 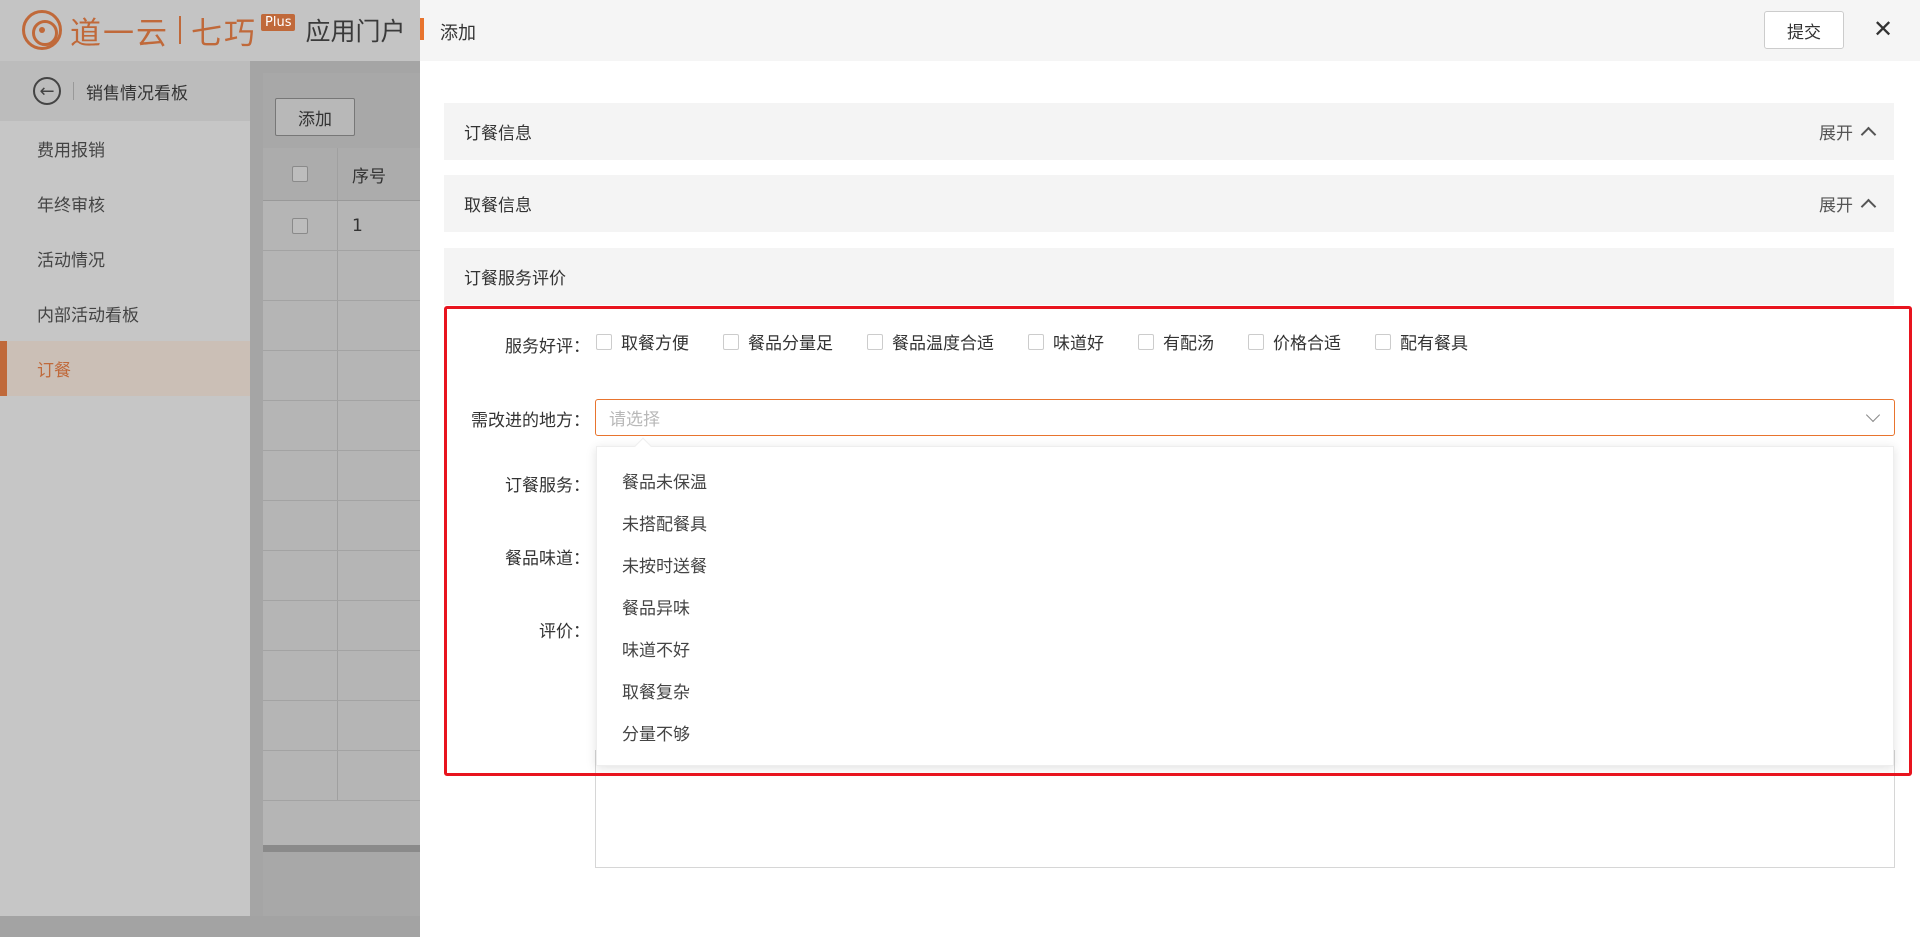 I want to click on sidebar-item-annual-review: 年终审核, so click(x=125, y=203).